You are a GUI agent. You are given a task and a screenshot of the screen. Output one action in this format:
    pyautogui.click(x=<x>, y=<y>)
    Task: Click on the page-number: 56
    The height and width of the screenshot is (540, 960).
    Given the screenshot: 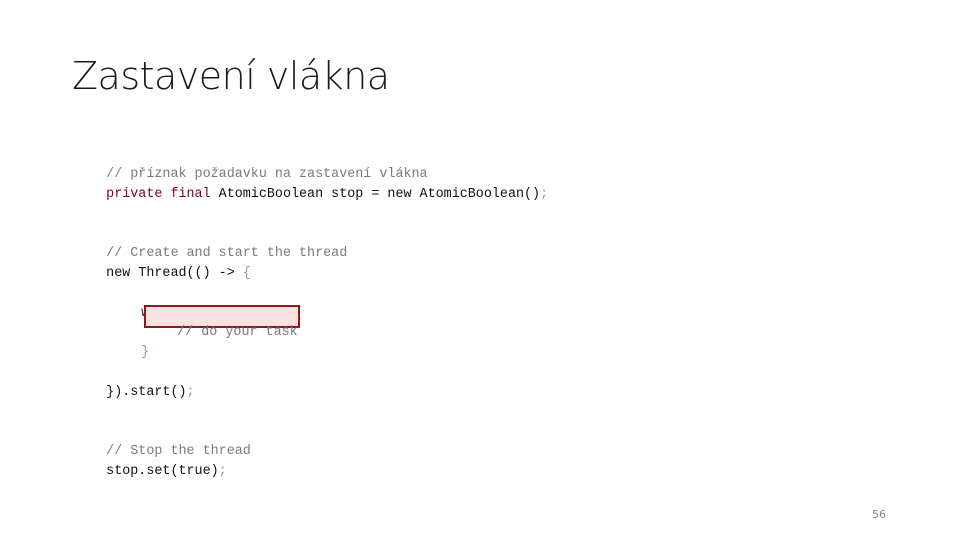 What is the action you would take?
    pyautogui.click(x=879, y=514)
    